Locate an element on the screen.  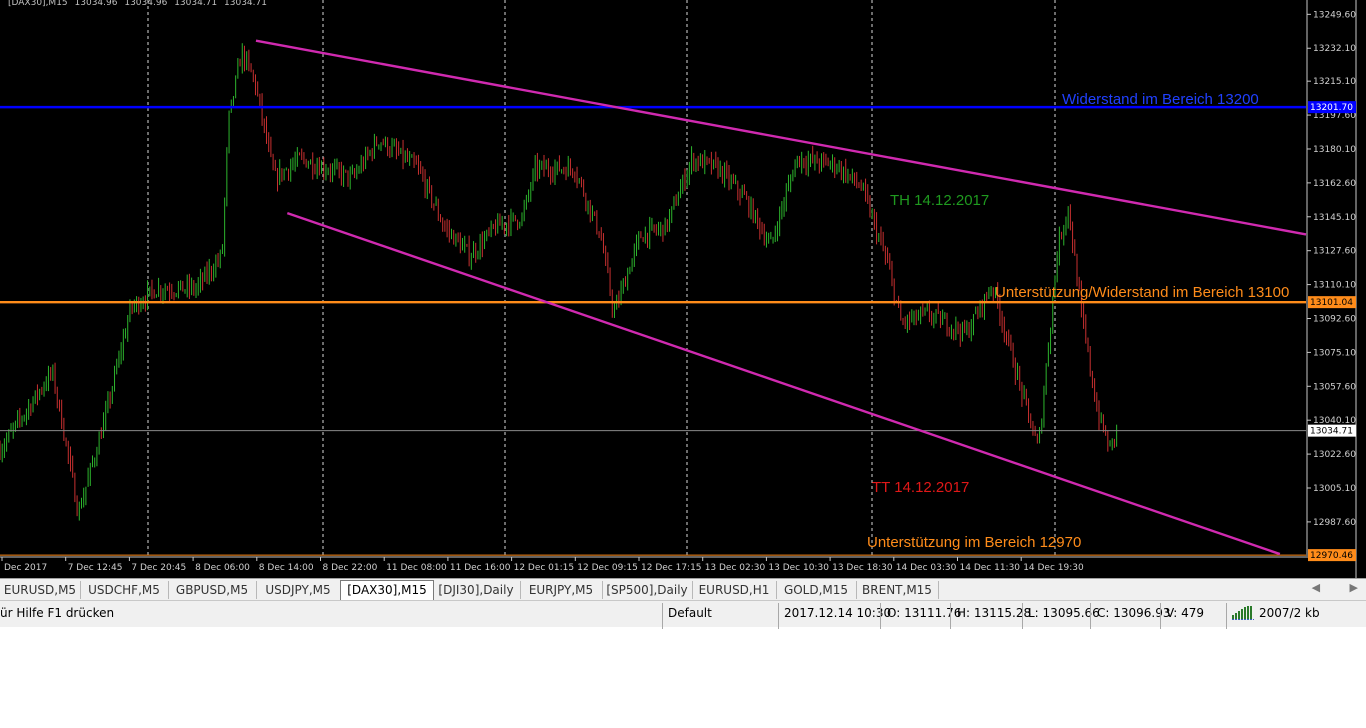
y-tick-label: 13022.60 is located at coordinates (1334, 455).